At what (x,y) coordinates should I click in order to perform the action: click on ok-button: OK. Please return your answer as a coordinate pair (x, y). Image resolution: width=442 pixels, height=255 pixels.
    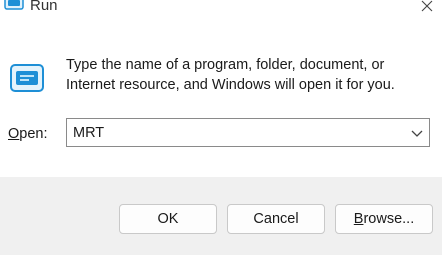
    Looking at the image, I should click on (168, 219).